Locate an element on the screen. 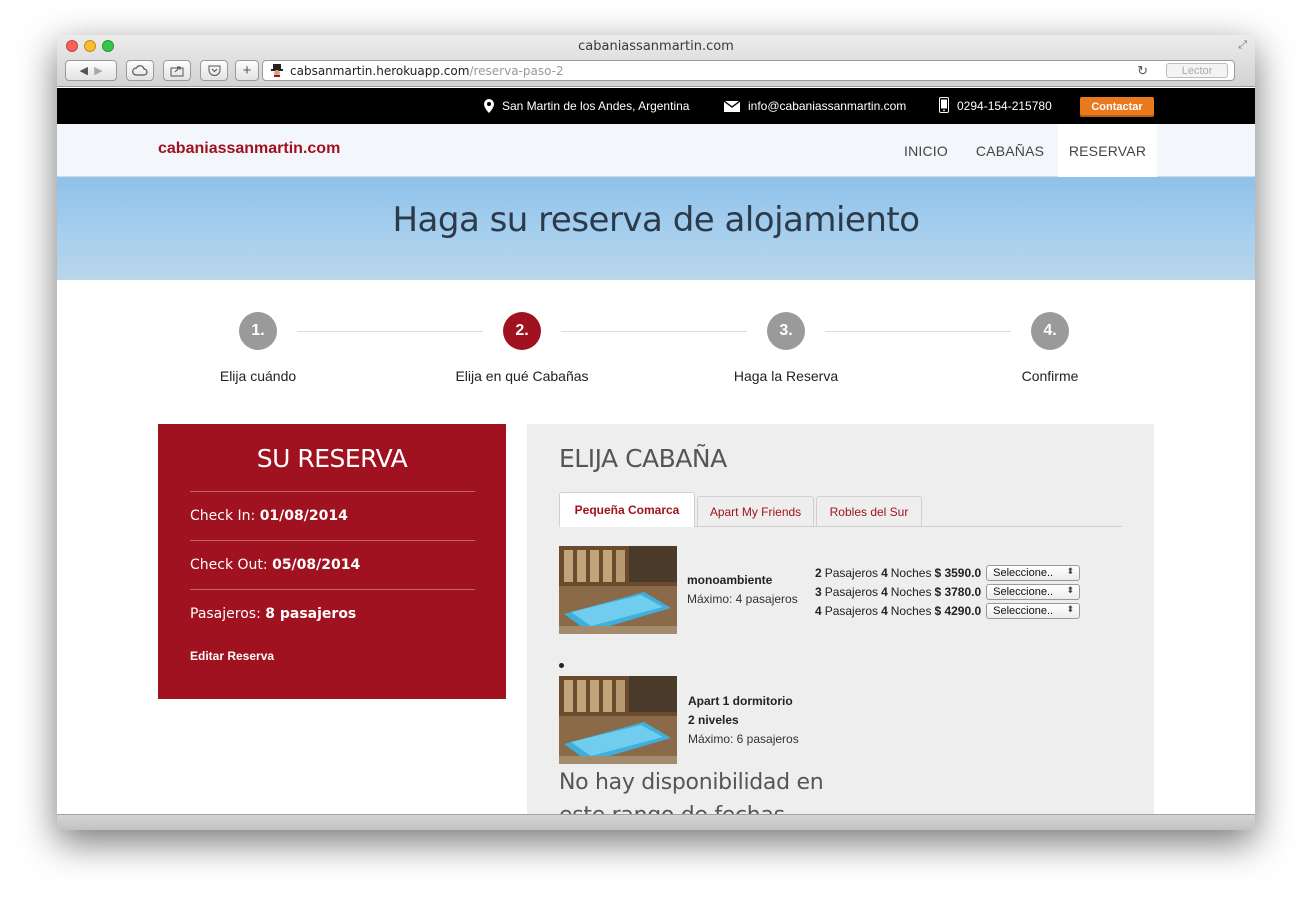  price-option-row: 3 Pasajeros 4 Noches $ 3780.0 Seleccione.. is located at coordinates (948, 591).